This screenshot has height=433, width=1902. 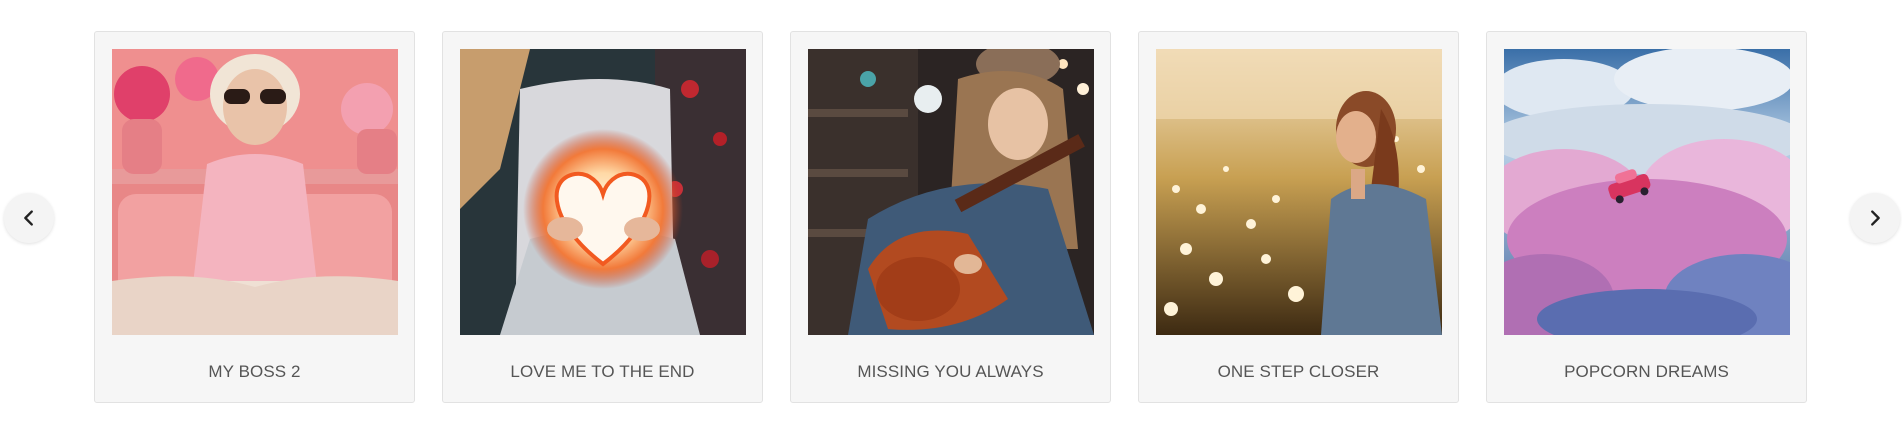 I want to click on album-title: ONE STEP CLOSER, so click(x=1298, y=371).